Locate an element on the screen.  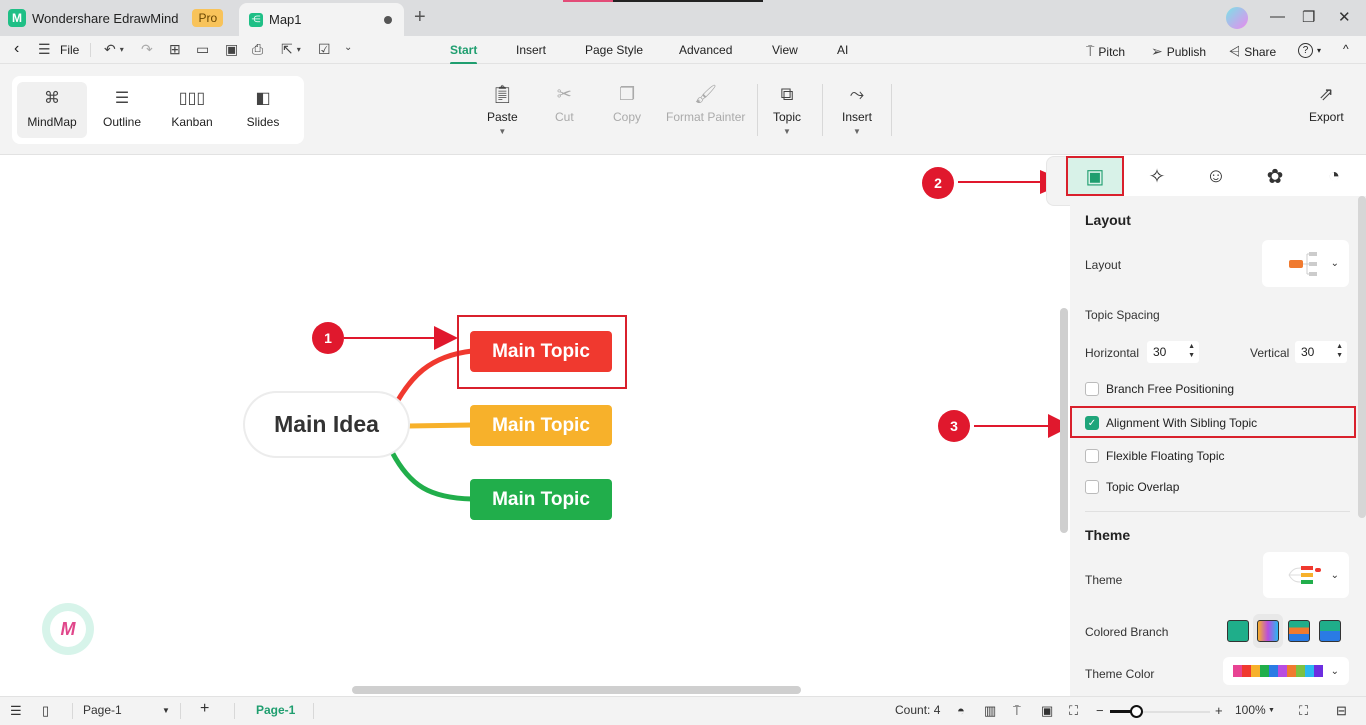
kanban-icon: ▯▯▯ is located at coordinates (192, 98).